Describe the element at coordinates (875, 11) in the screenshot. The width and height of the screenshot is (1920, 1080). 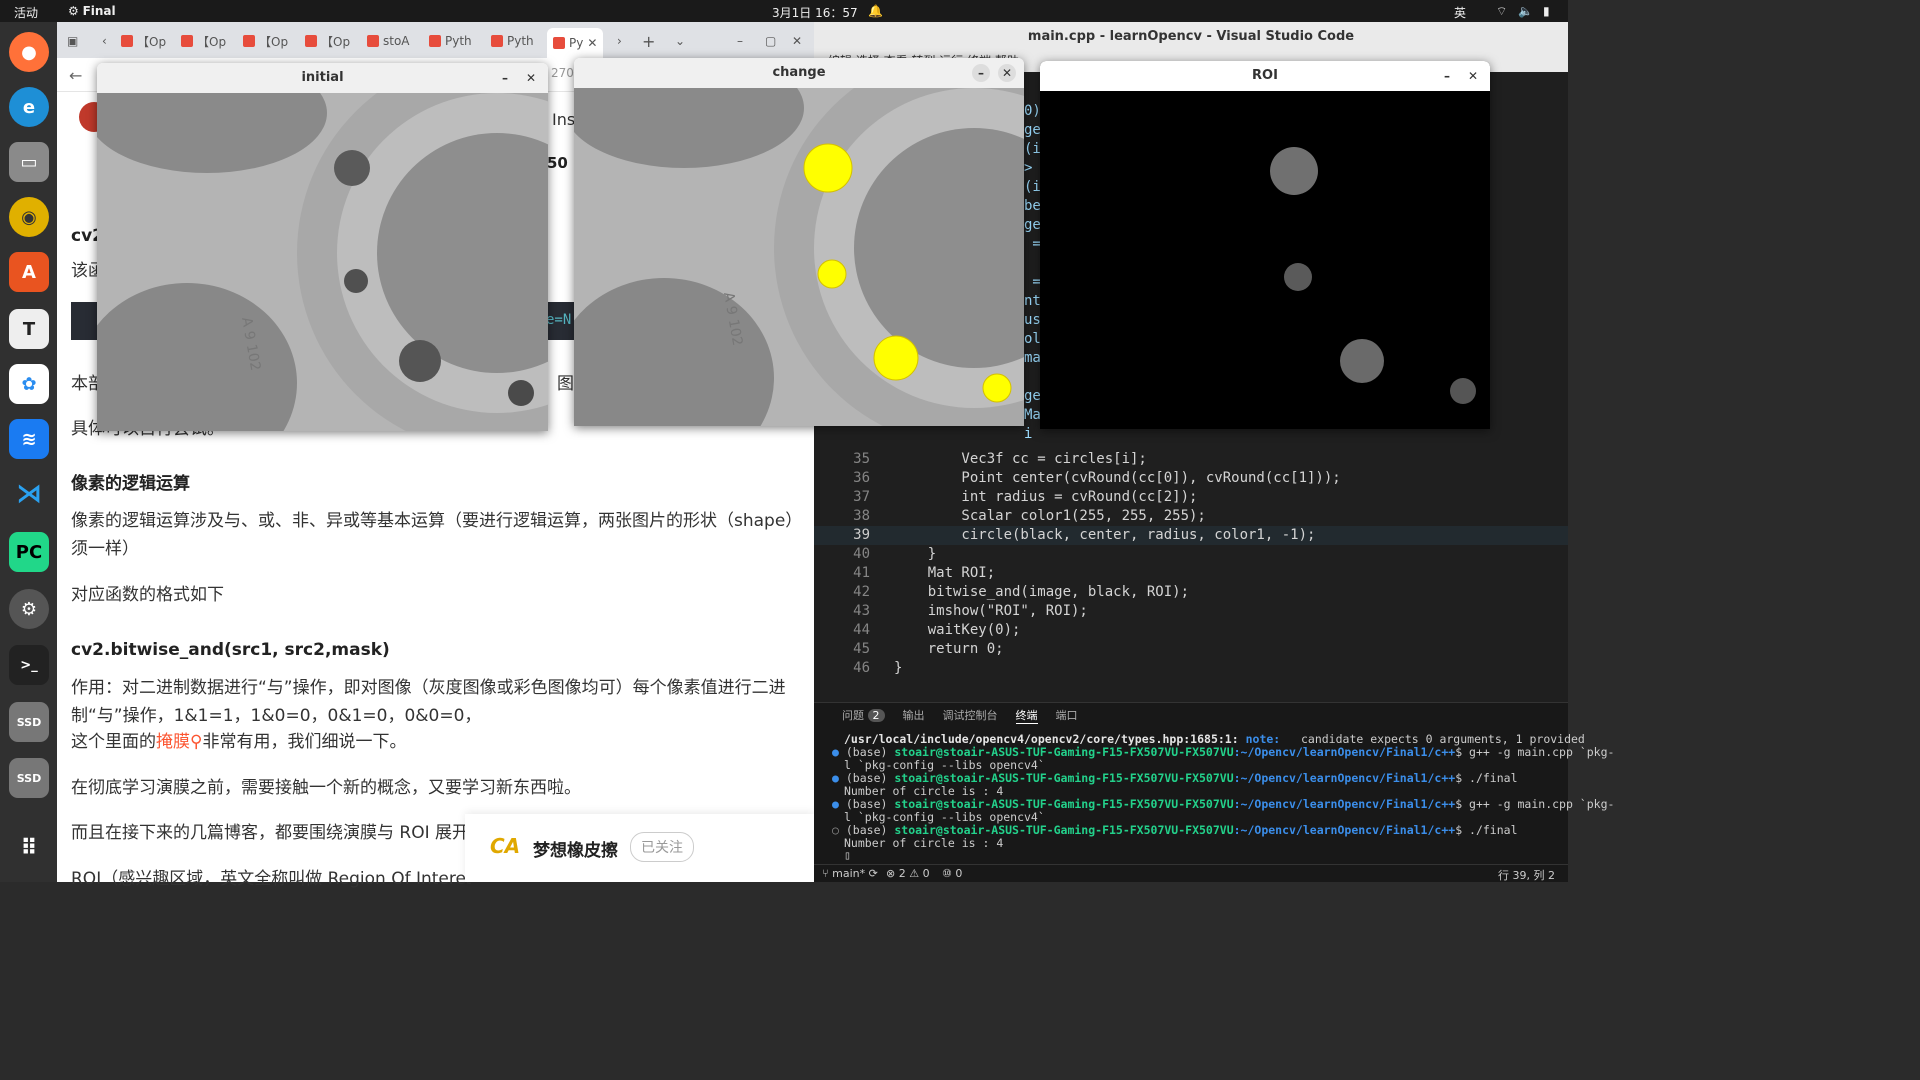
I see `bell-icon: 🔔` at that location.